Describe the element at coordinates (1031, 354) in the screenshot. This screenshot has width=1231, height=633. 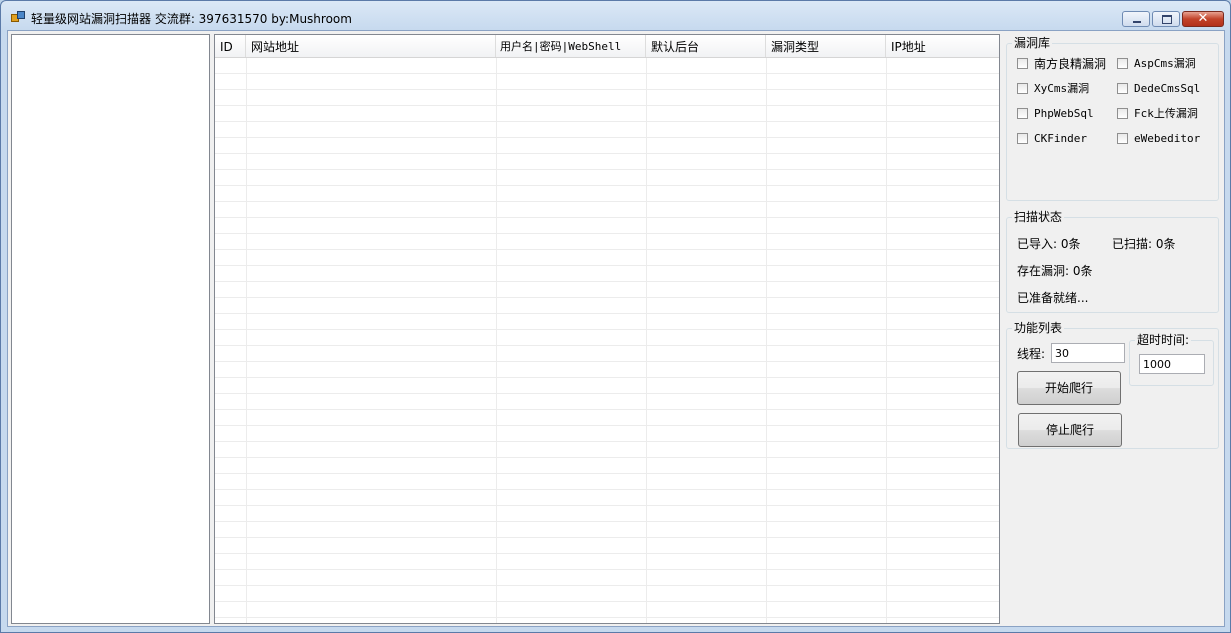
I see `threads-label: 线程:` at that location.